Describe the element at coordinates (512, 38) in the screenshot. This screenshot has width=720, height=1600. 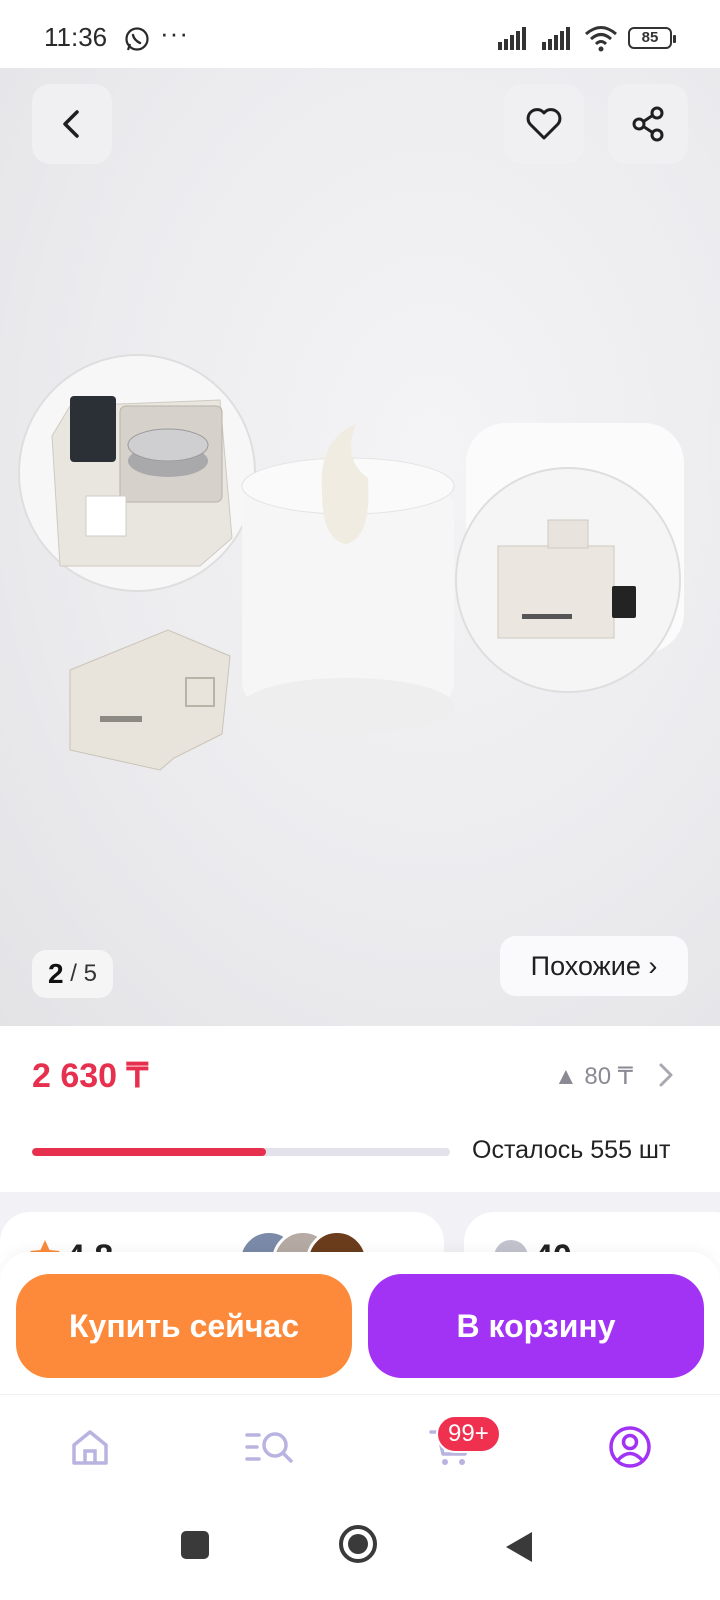
I see `signal-icon` at that location.